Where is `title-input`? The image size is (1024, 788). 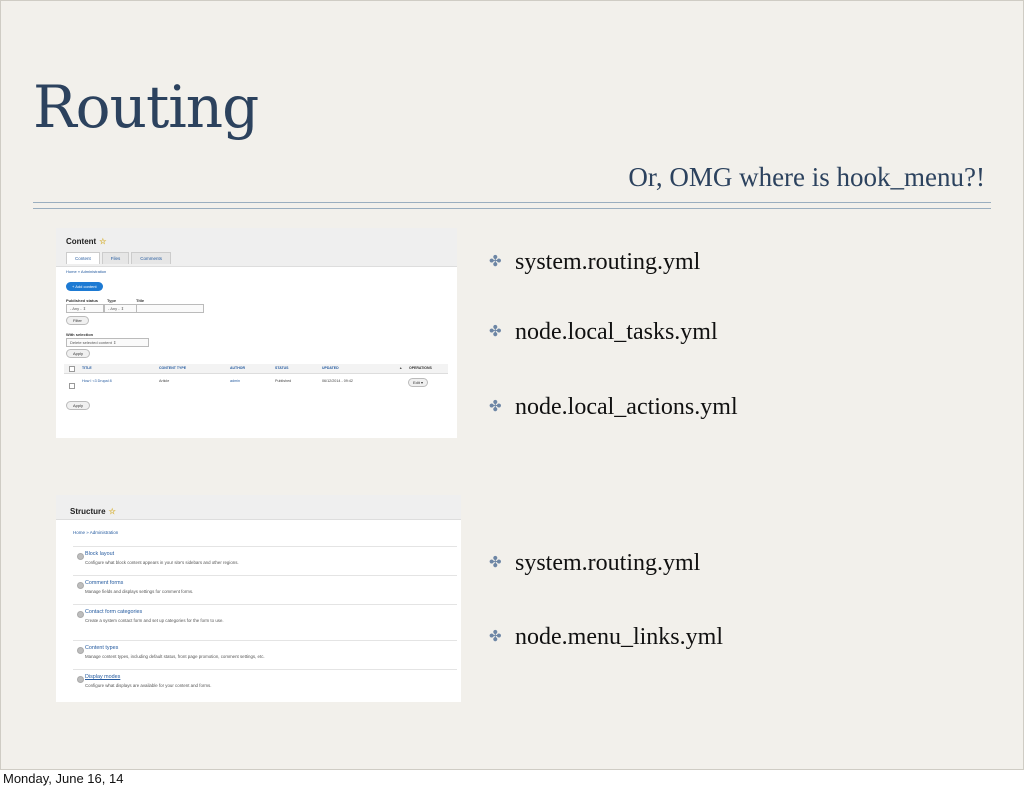
title-input is located at coordinates (170, 308).